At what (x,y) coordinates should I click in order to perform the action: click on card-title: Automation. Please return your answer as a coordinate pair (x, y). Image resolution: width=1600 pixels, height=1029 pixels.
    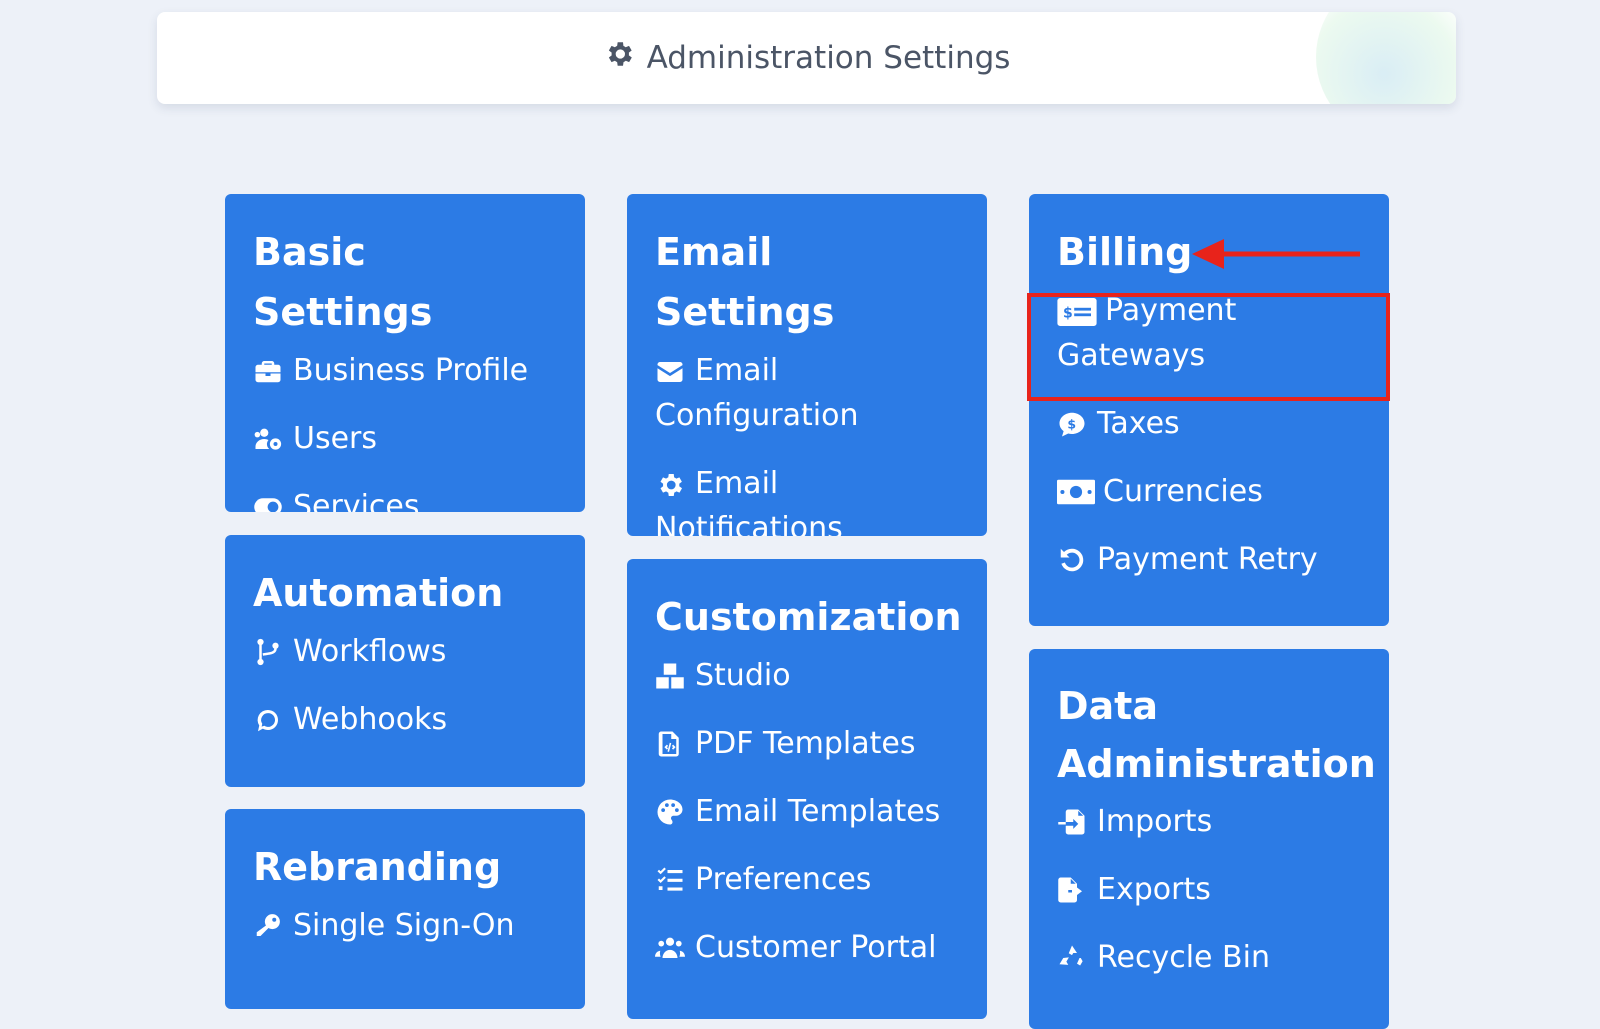
    Looking at the image, I should click on (378, 593).